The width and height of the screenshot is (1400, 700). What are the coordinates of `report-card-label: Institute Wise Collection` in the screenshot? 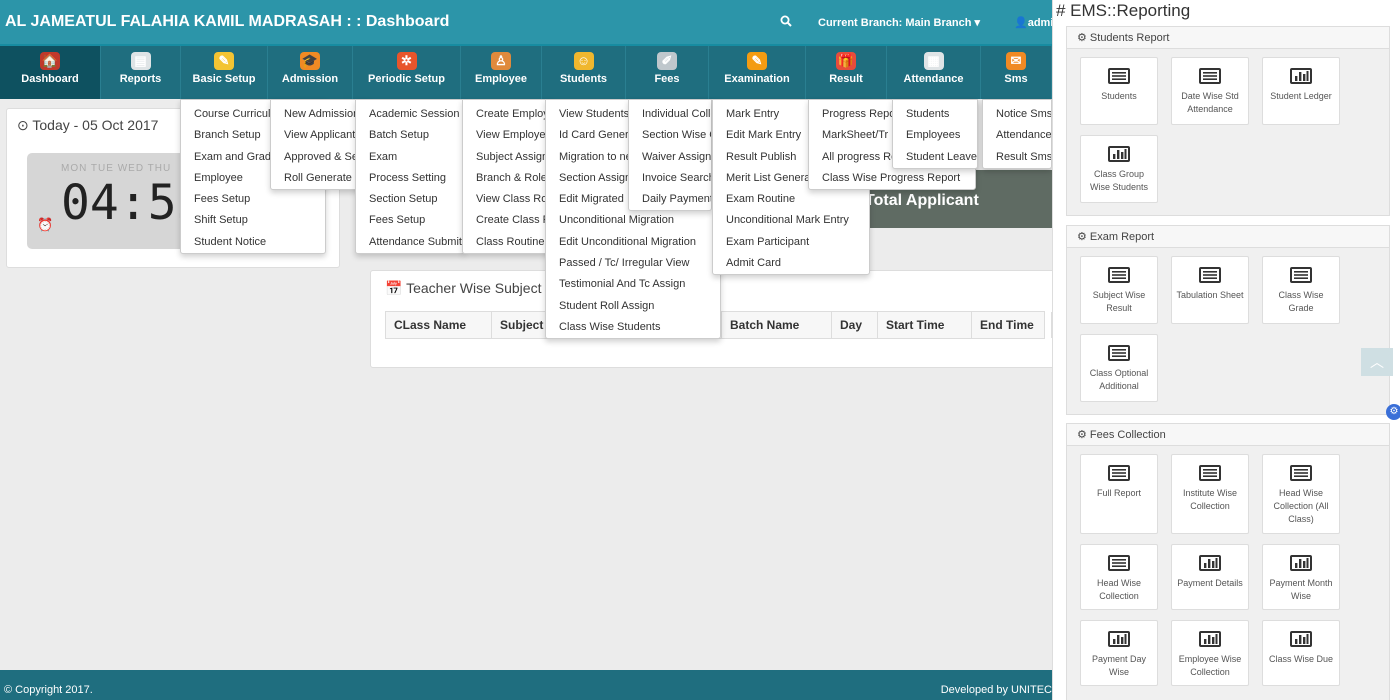 It's located at (1210, 499).